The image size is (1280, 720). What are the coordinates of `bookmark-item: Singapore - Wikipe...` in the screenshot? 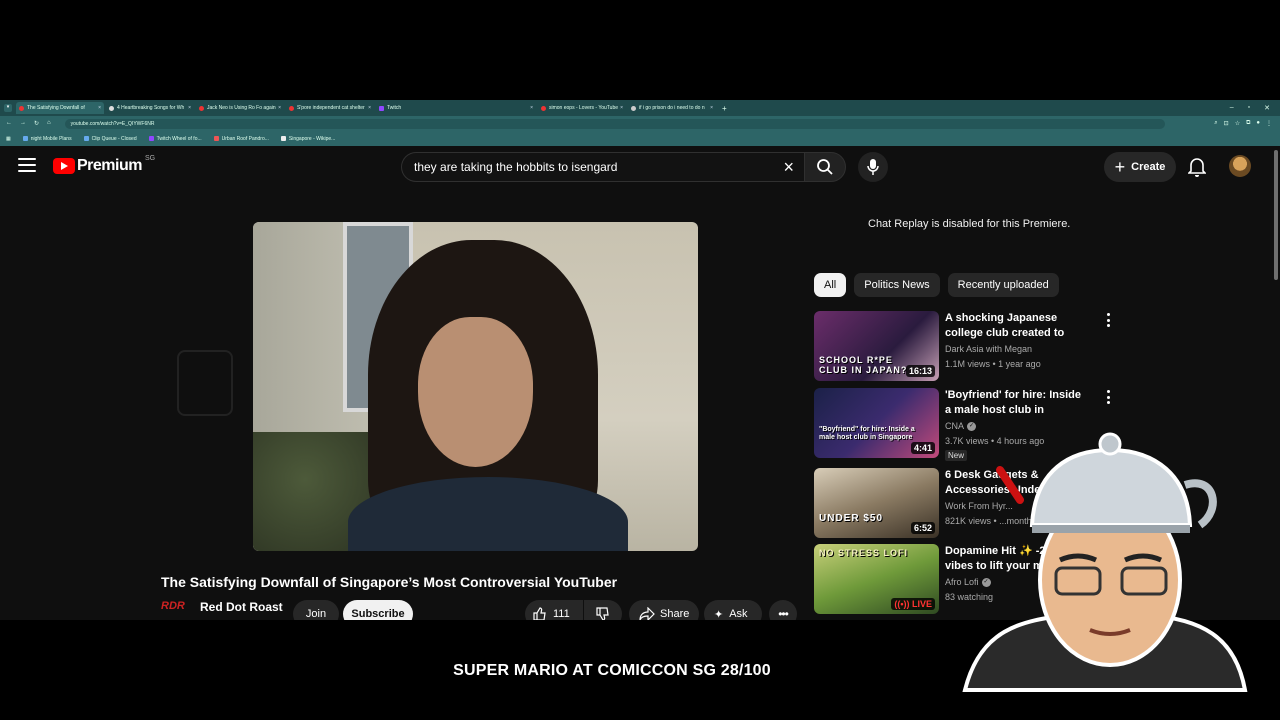 It's located at (308, 138).